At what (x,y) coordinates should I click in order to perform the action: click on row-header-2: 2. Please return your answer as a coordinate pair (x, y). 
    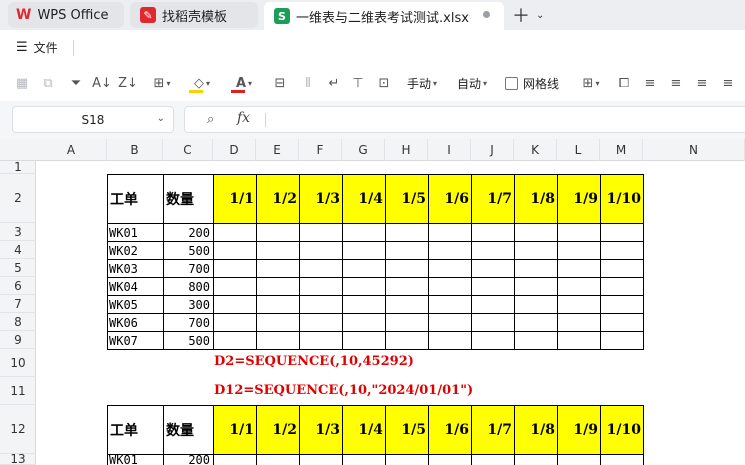
    Looking at the image, I should click on (18, 198).